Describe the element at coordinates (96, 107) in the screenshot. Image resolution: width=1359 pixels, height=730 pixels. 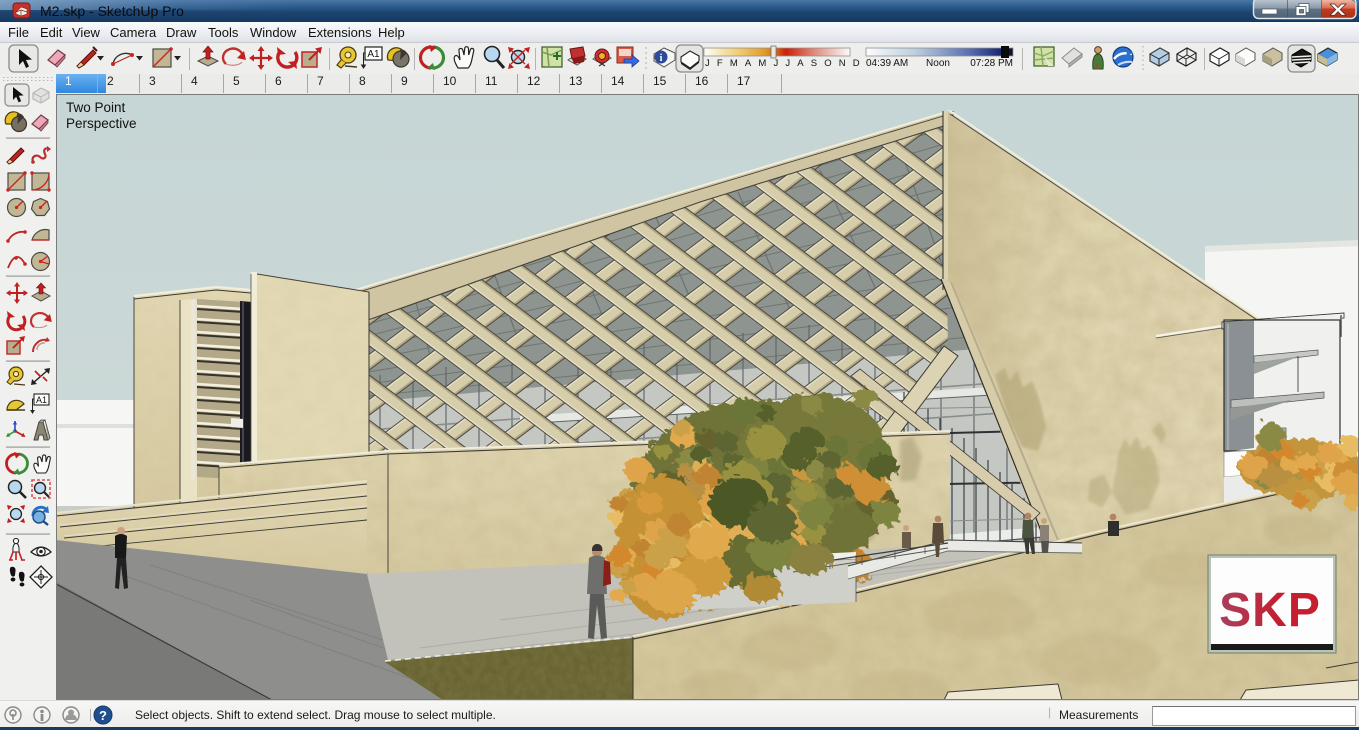
I see `svg-text: Two Point` at that location.